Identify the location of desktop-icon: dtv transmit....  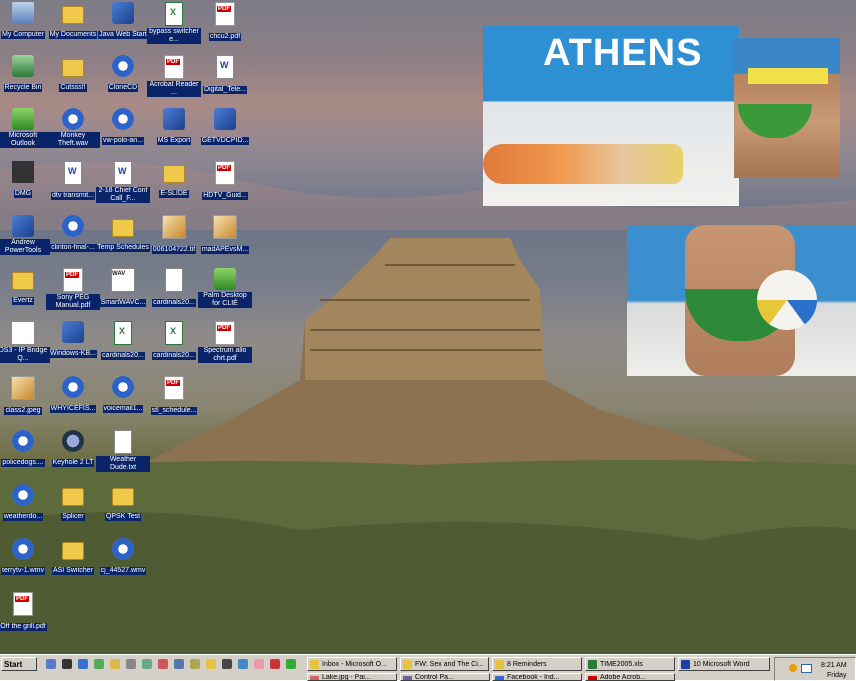
(73, 183).